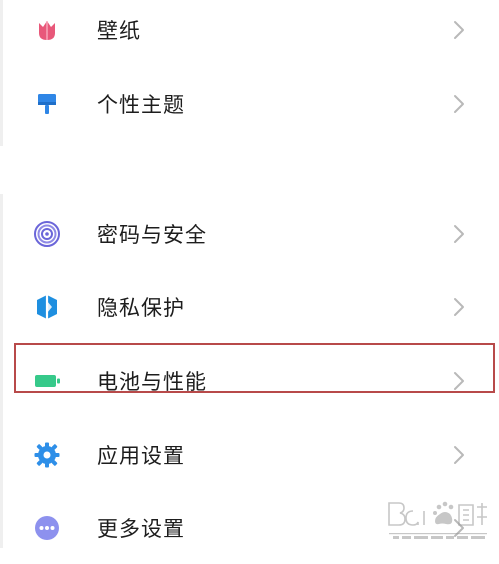 Image resolution: width=499 pixels, height=564 pixels. I want to click on fingerprint-icon, so click(47, 234).